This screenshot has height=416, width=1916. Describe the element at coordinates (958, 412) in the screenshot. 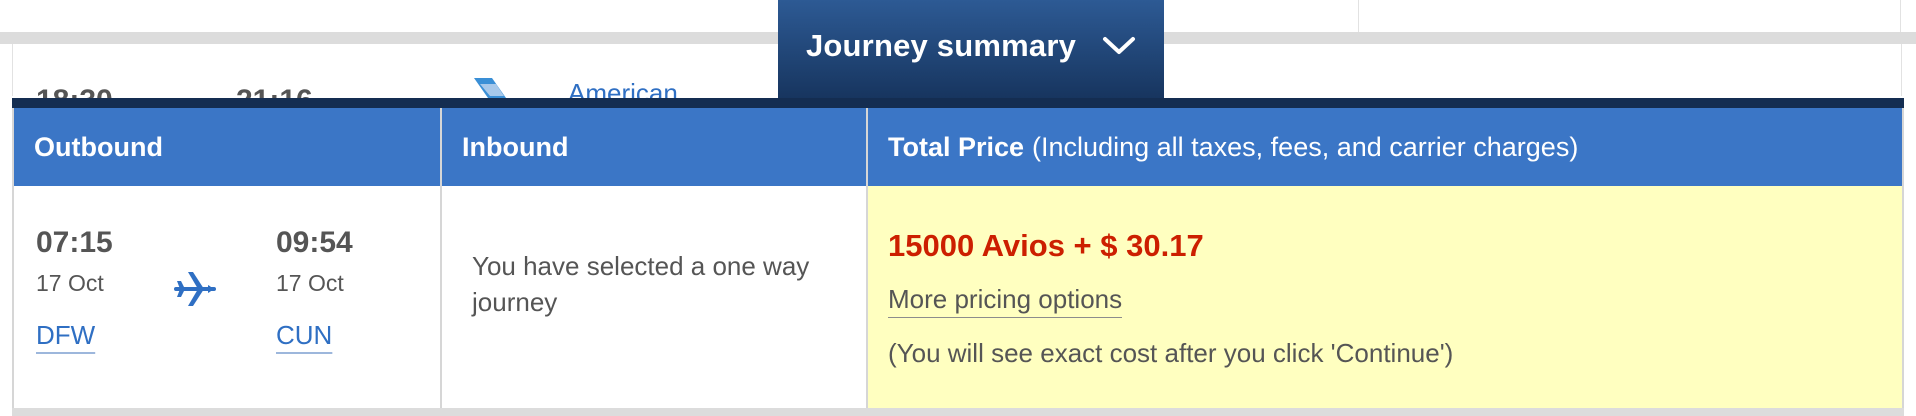

I see `summary-panel-bottom-border` at that location.